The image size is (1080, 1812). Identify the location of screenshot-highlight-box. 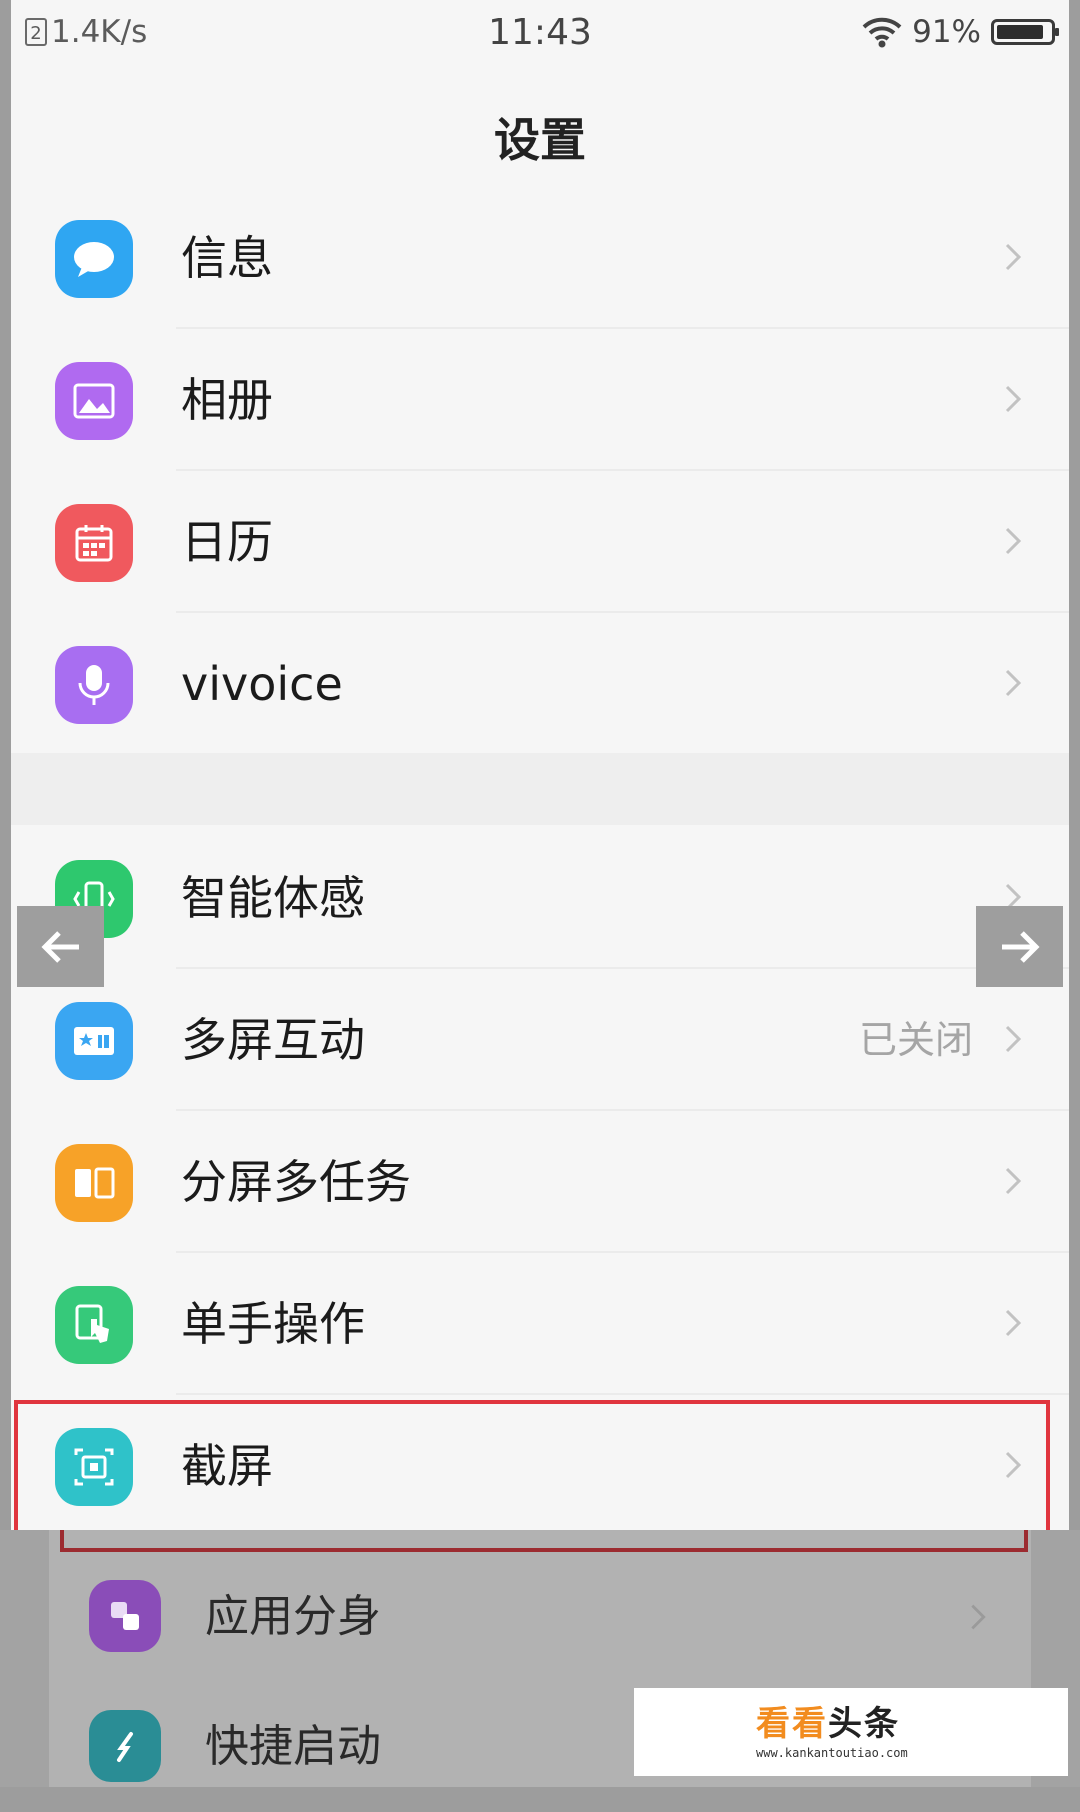
(532, 1474).